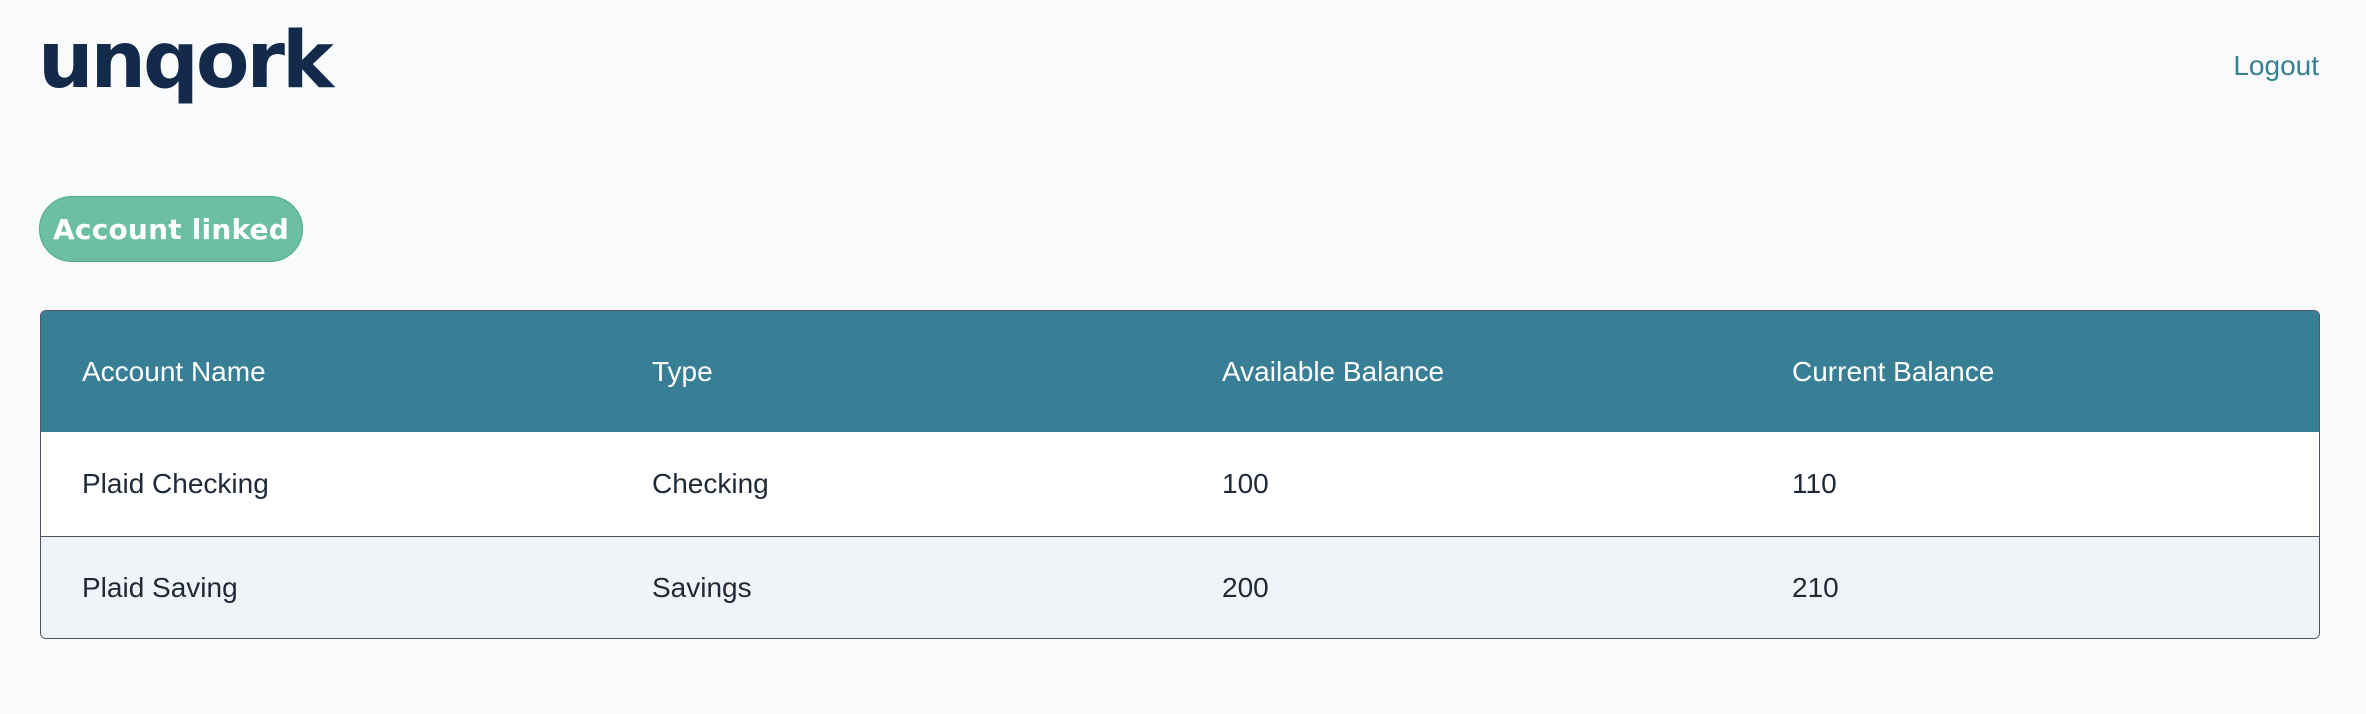  I want to click on column-header-current-balance: Current Balance, so click(1893, 371).